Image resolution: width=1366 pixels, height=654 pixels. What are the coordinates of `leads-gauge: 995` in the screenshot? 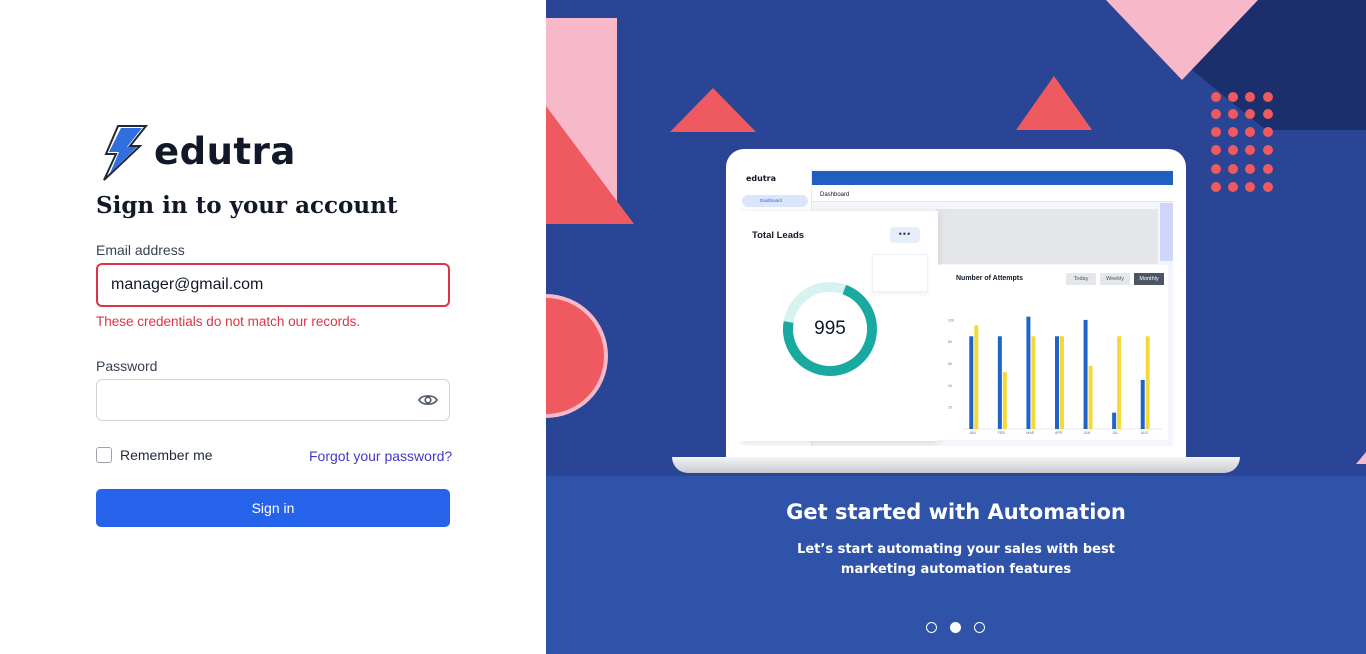 It's located at (830, 329).